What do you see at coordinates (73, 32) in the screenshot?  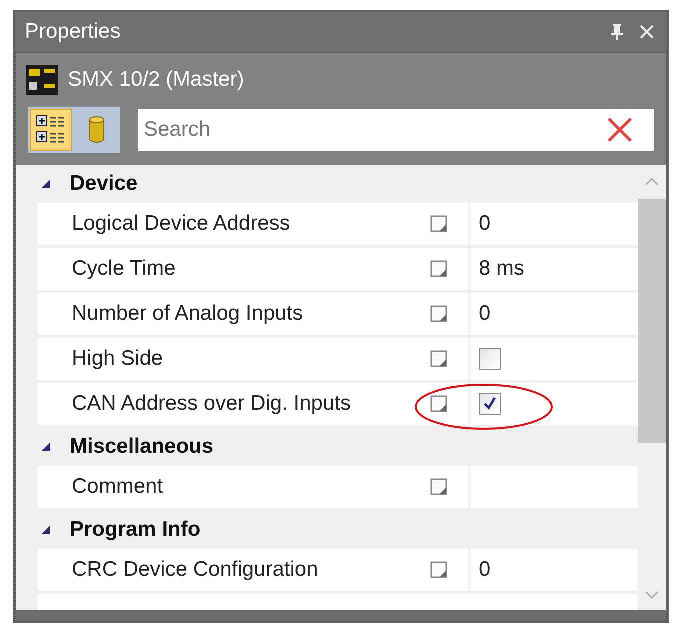 I see `panel-title: Properties` at bounding box center [73, 32].